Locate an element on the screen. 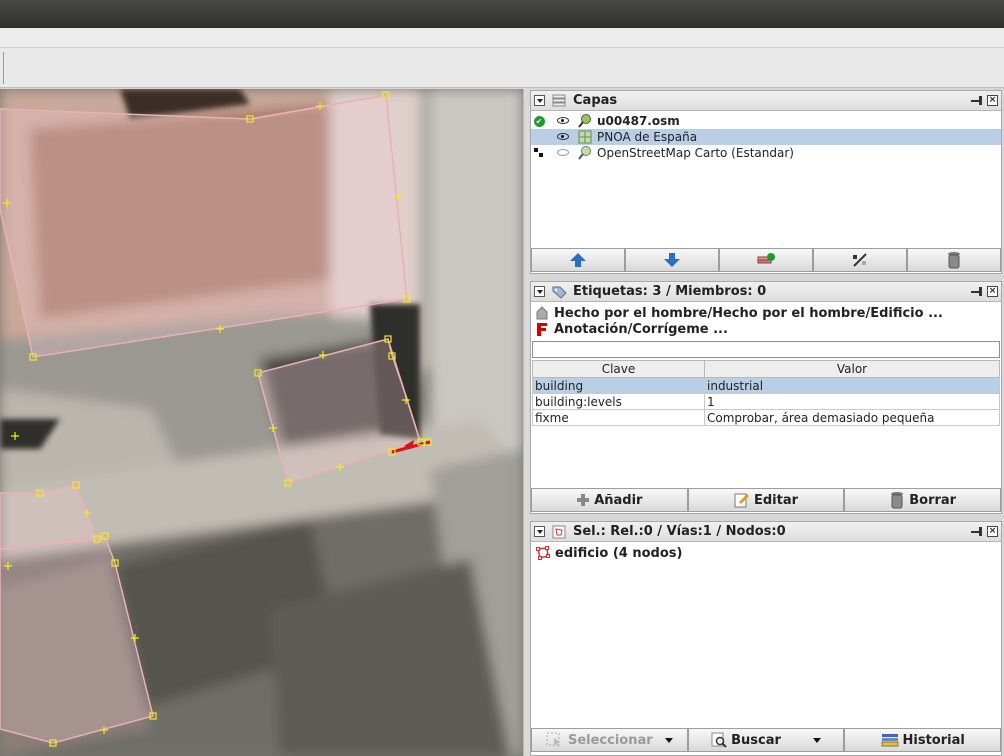  layers-icon is located at coordinates (559, 100).